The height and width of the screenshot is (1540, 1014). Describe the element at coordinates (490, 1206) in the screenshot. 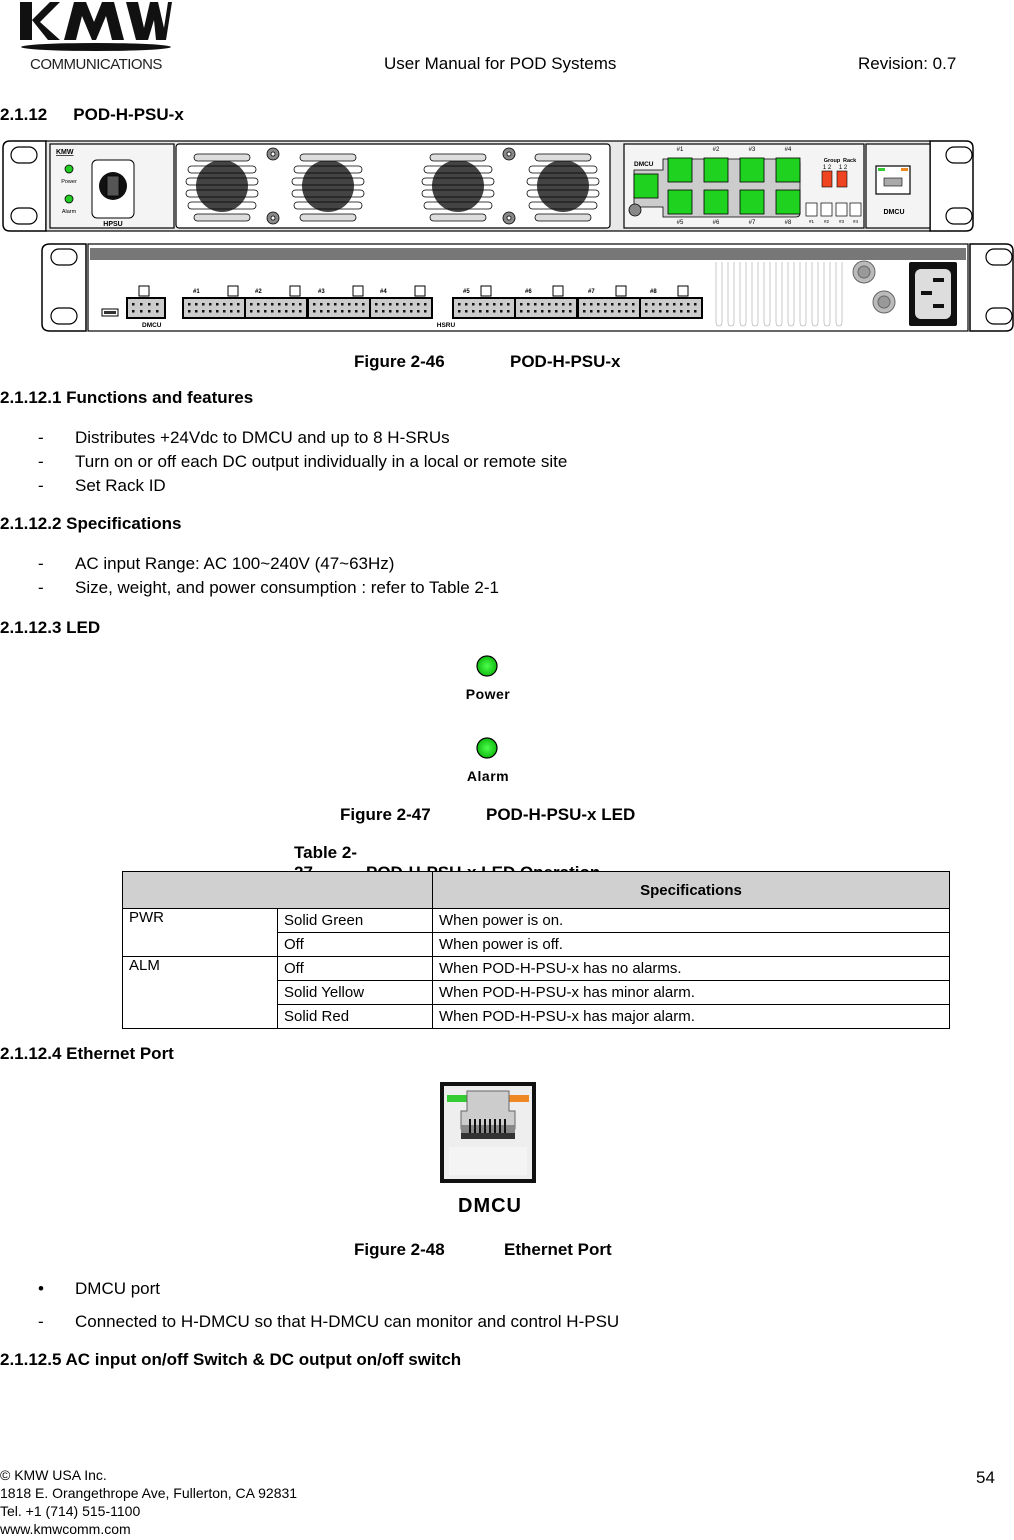

I see `ethernet-port-label: DMCU` at that location.